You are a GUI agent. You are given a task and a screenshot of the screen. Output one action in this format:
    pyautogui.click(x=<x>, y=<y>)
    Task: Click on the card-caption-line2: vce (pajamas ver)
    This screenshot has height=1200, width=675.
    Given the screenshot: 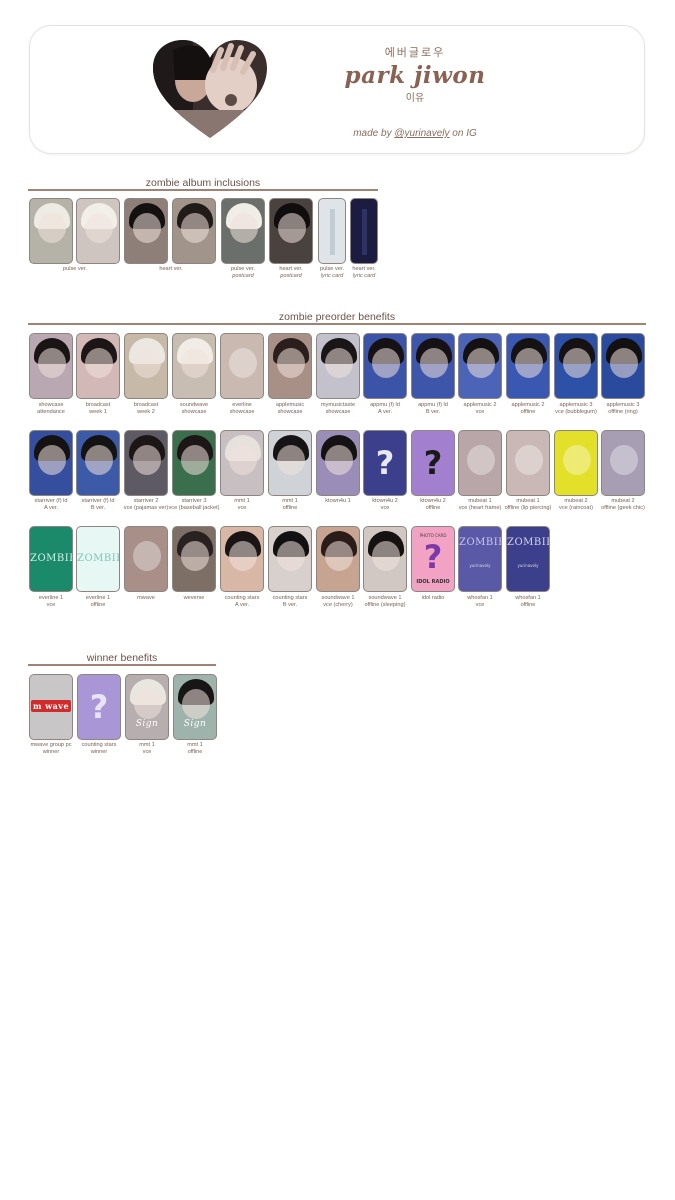 What is the action you would take?
    pyautogui.click(x=146, y=507)
    